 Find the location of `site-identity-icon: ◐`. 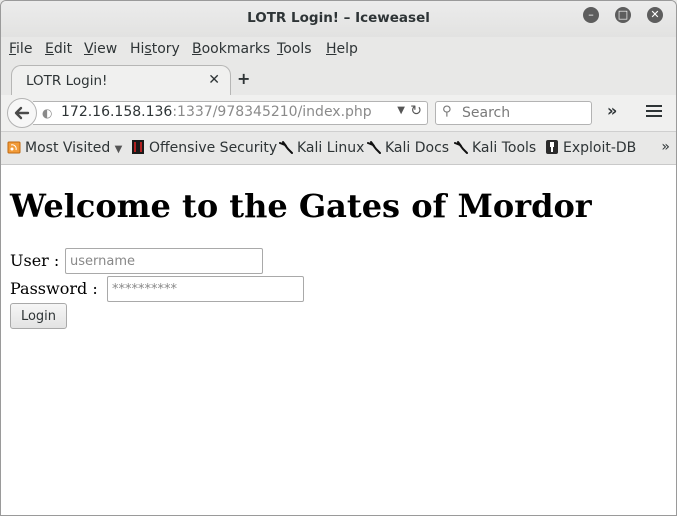

site-identity-icon: ◐ is located at coordinates (47, 113).